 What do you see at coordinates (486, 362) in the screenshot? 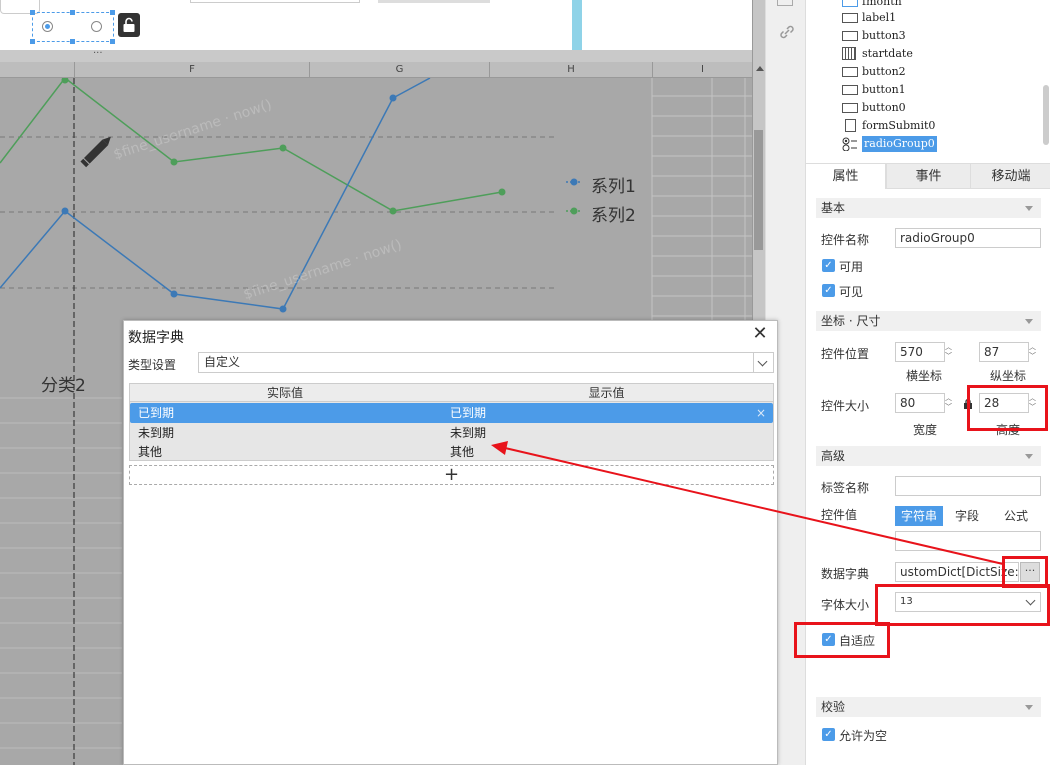
I see `type-setting-select: 自定义` at bounding box center [486, 362].